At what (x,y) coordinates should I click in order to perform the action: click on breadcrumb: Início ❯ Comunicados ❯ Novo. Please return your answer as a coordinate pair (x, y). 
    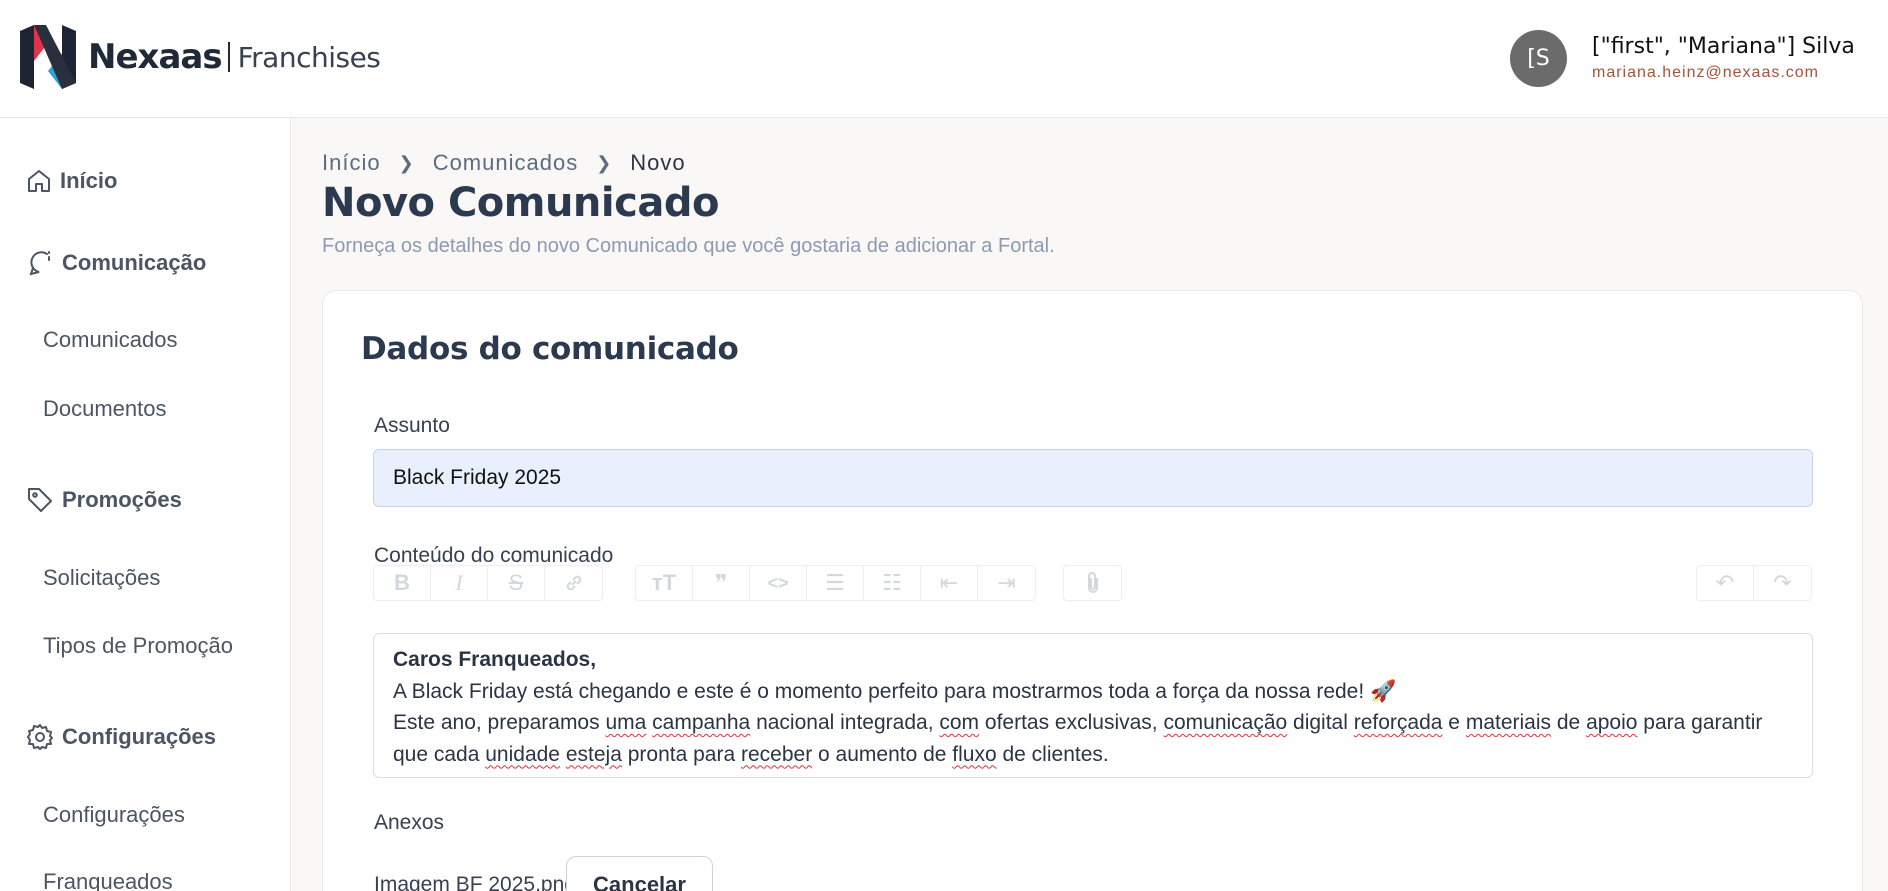
    Looking at the image, I should click on (504, 163).